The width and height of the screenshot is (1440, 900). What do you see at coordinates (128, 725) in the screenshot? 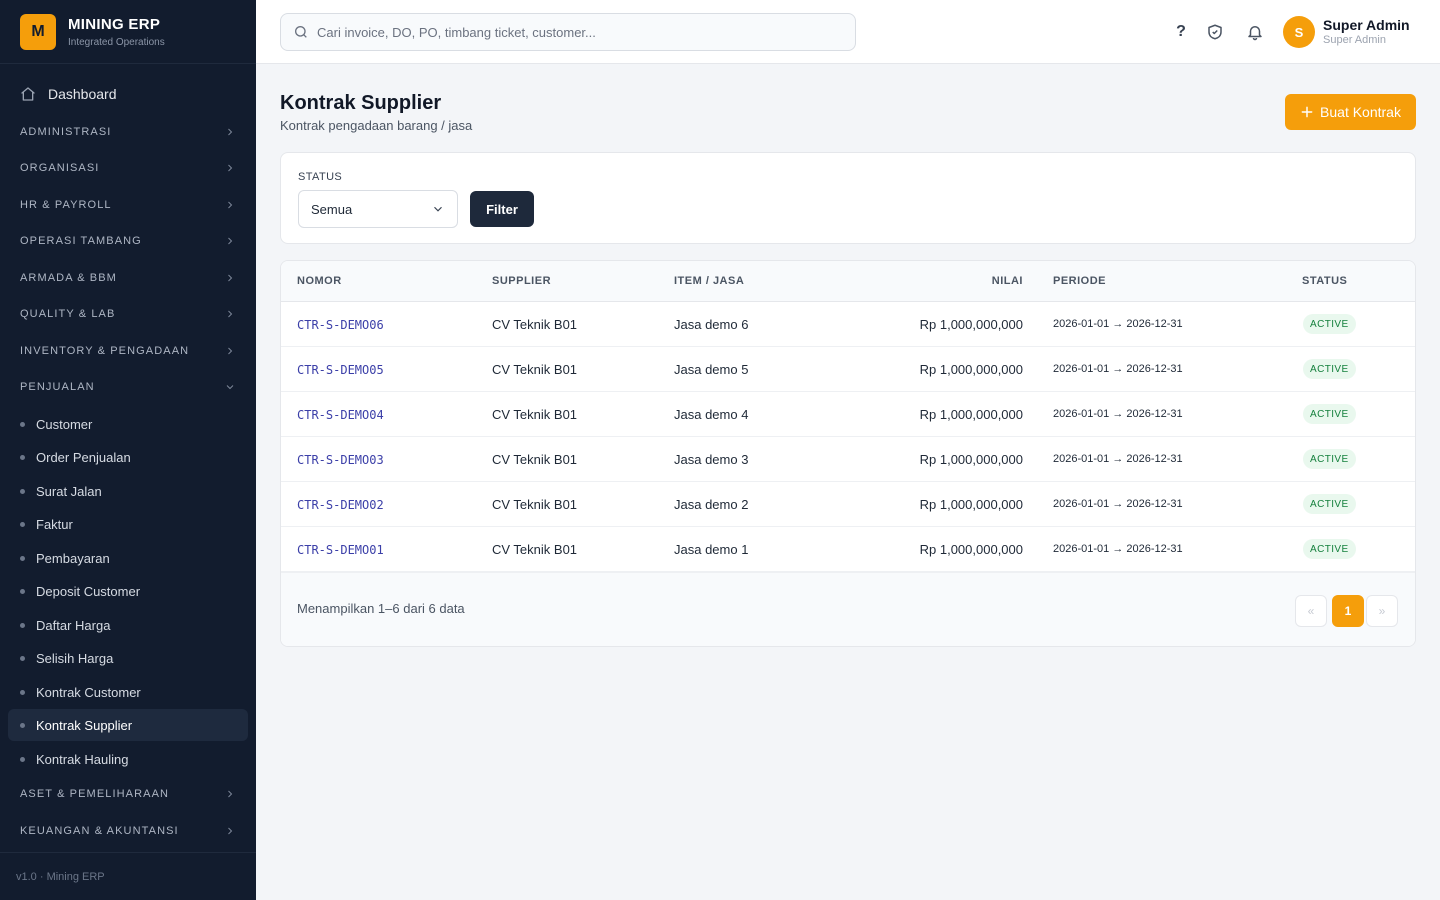
I see `sidebar-item-kontrak-supplier: Kontrak Supplier` at bounding box center [128, 725].